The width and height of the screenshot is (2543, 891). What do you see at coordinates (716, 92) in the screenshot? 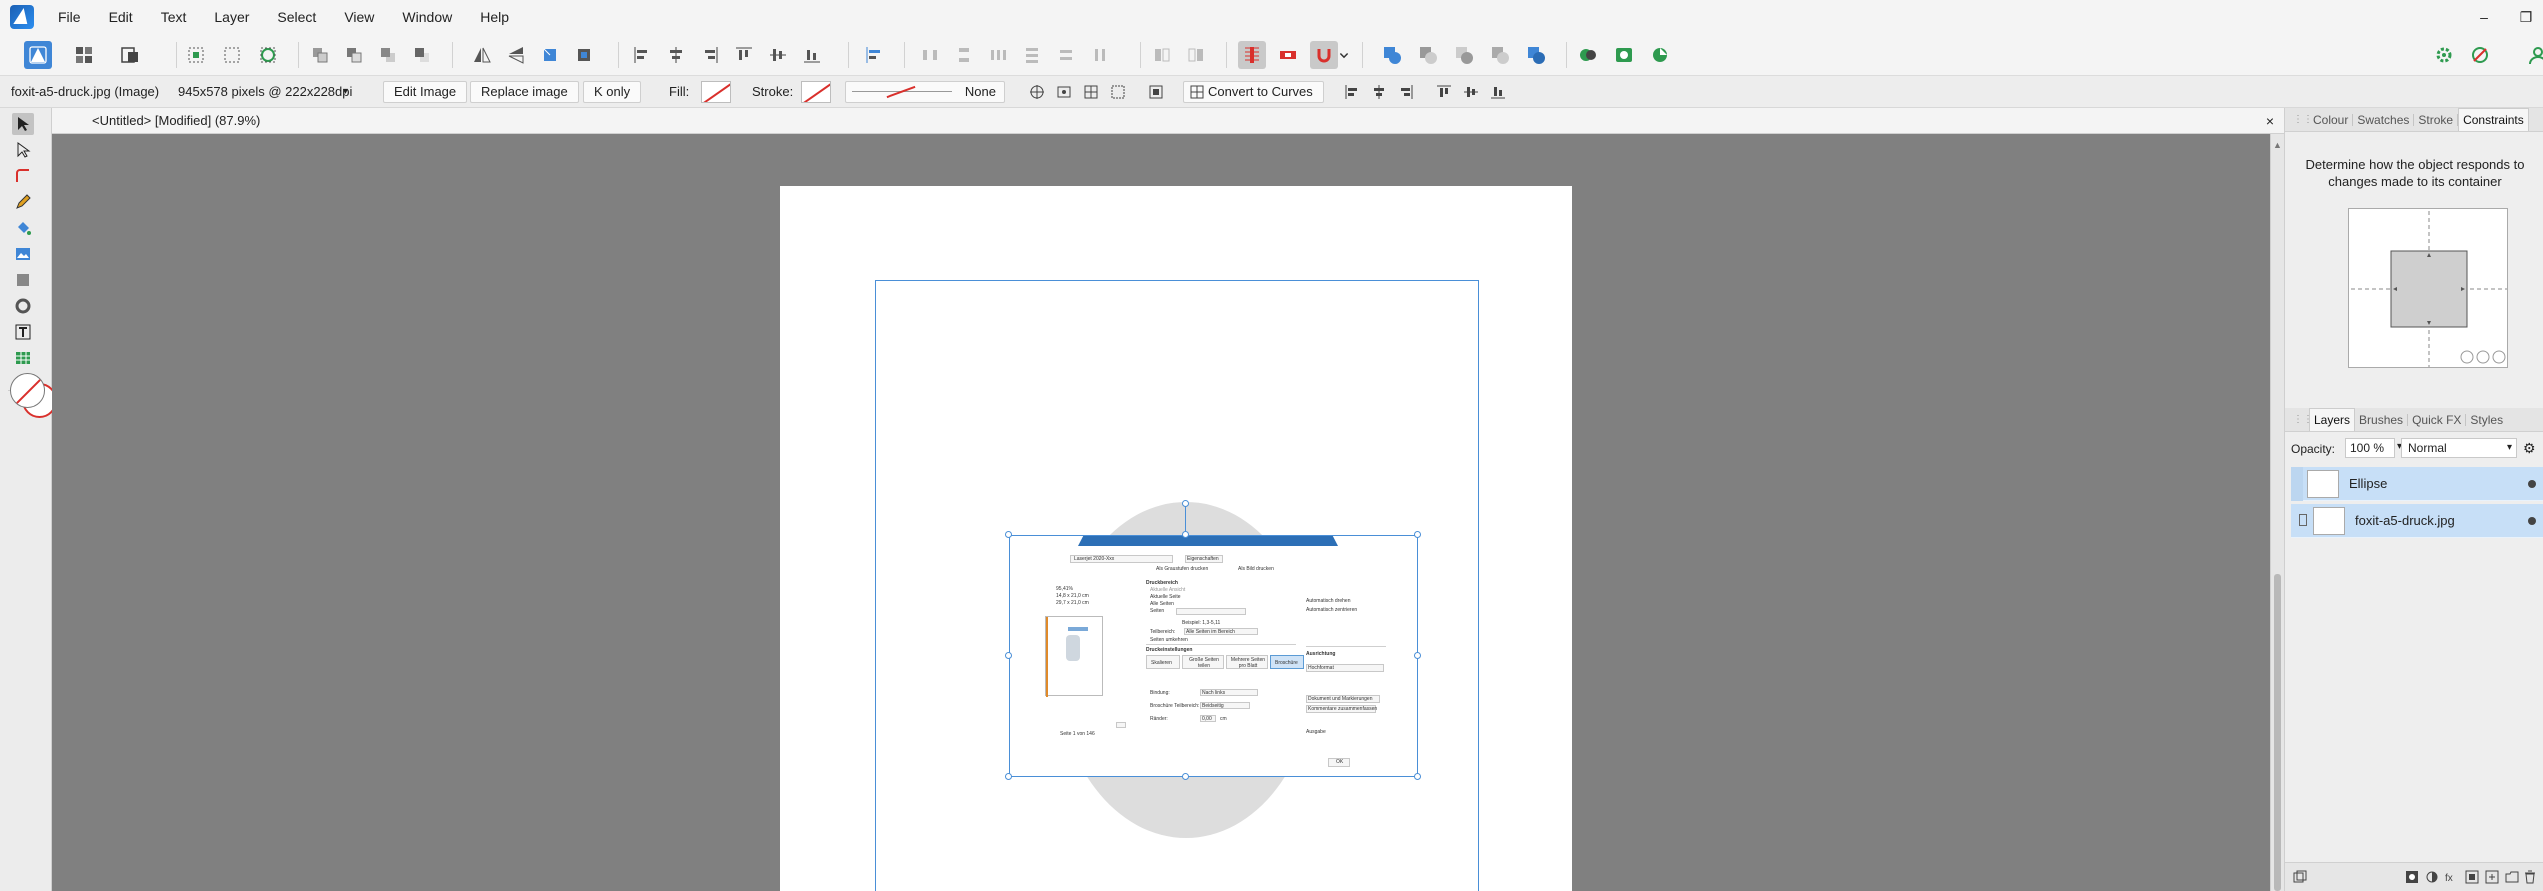
I see `fill-swatch` at bounding box center [716, 92].